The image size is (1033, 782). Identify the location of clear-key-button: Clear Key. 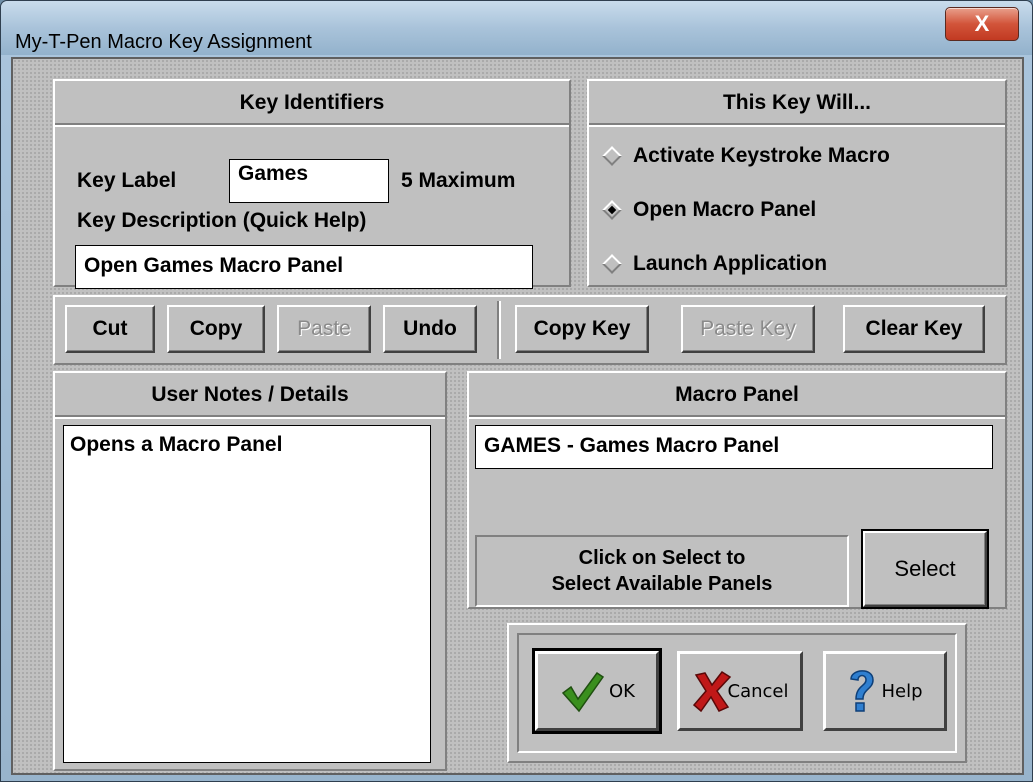
(914, 329).